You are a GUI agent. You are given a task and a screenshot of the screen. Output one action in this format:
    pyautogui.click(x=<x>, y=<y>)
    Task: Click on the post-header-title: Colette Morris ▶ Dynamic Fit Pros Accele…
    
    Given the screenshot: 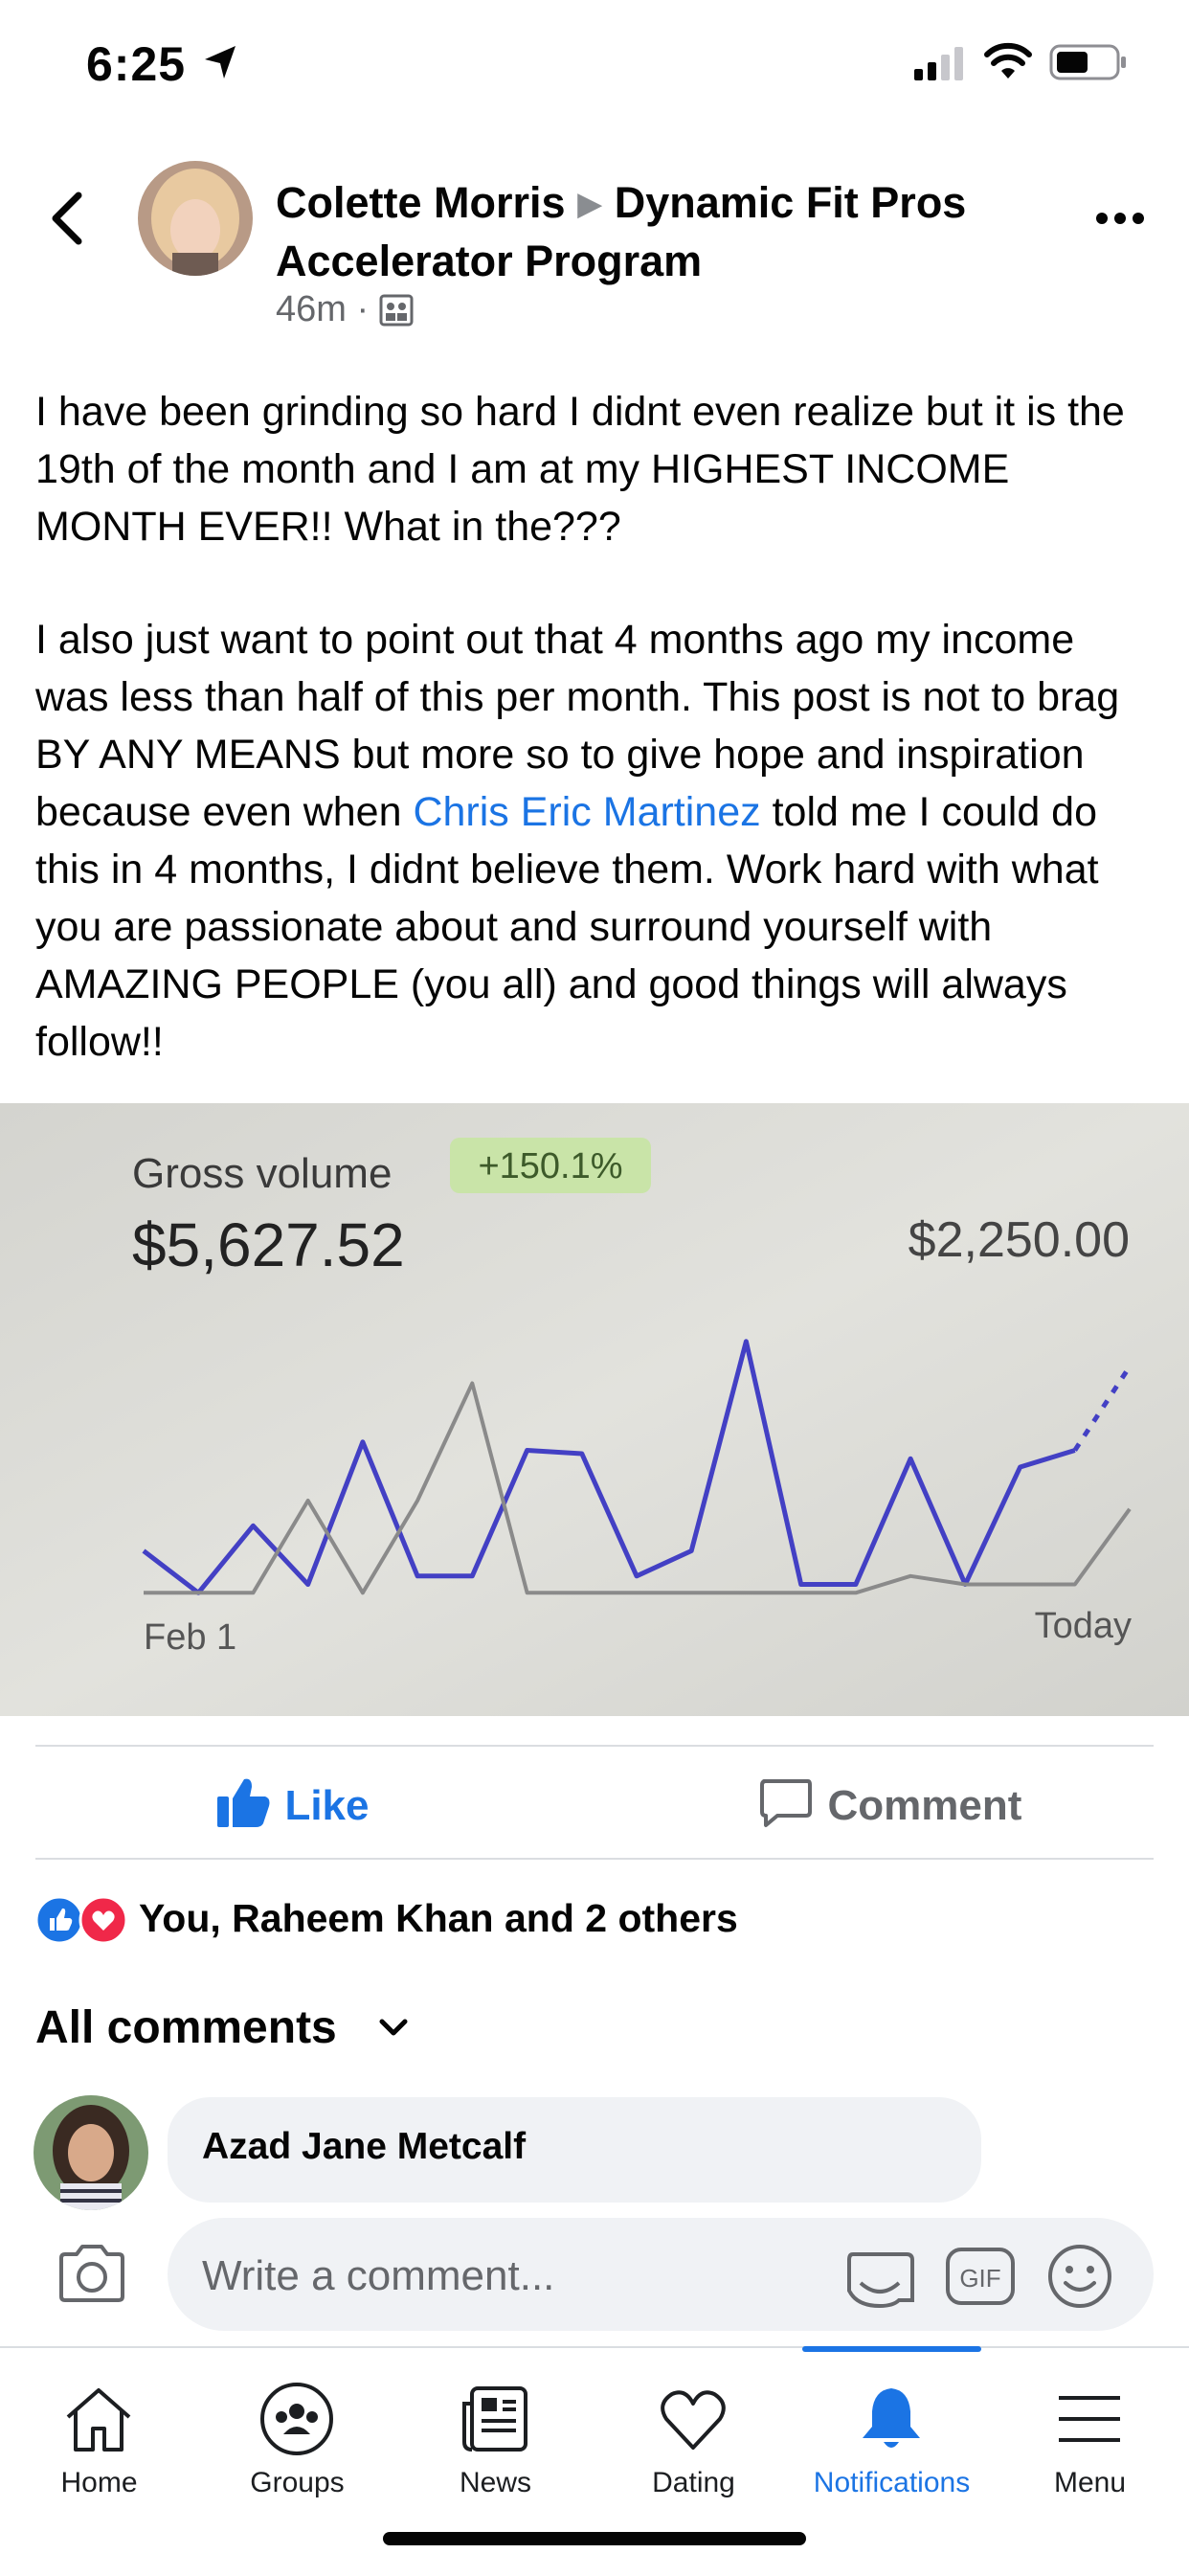 What is the action you would take?
    pyautogui.click(x=659, y=232)
    